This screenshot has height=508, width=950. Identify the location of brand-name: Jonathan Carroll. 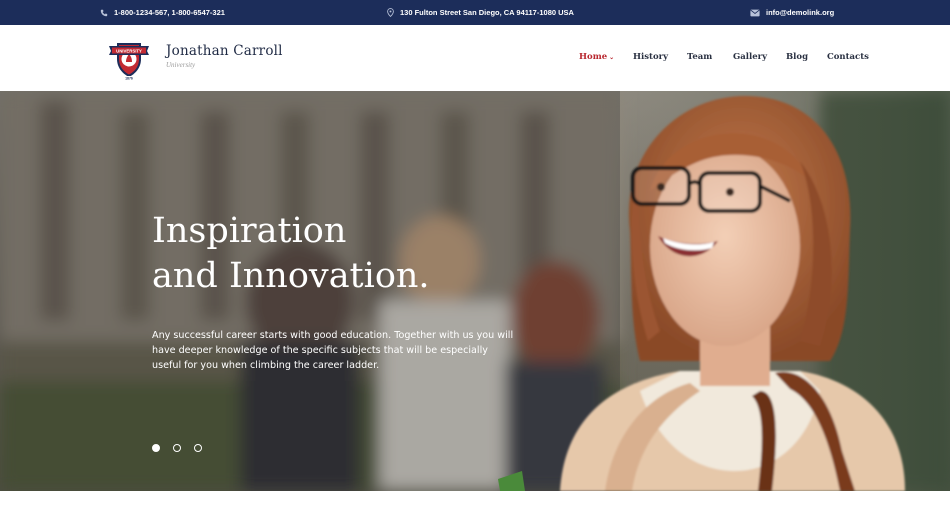
(224, 51).